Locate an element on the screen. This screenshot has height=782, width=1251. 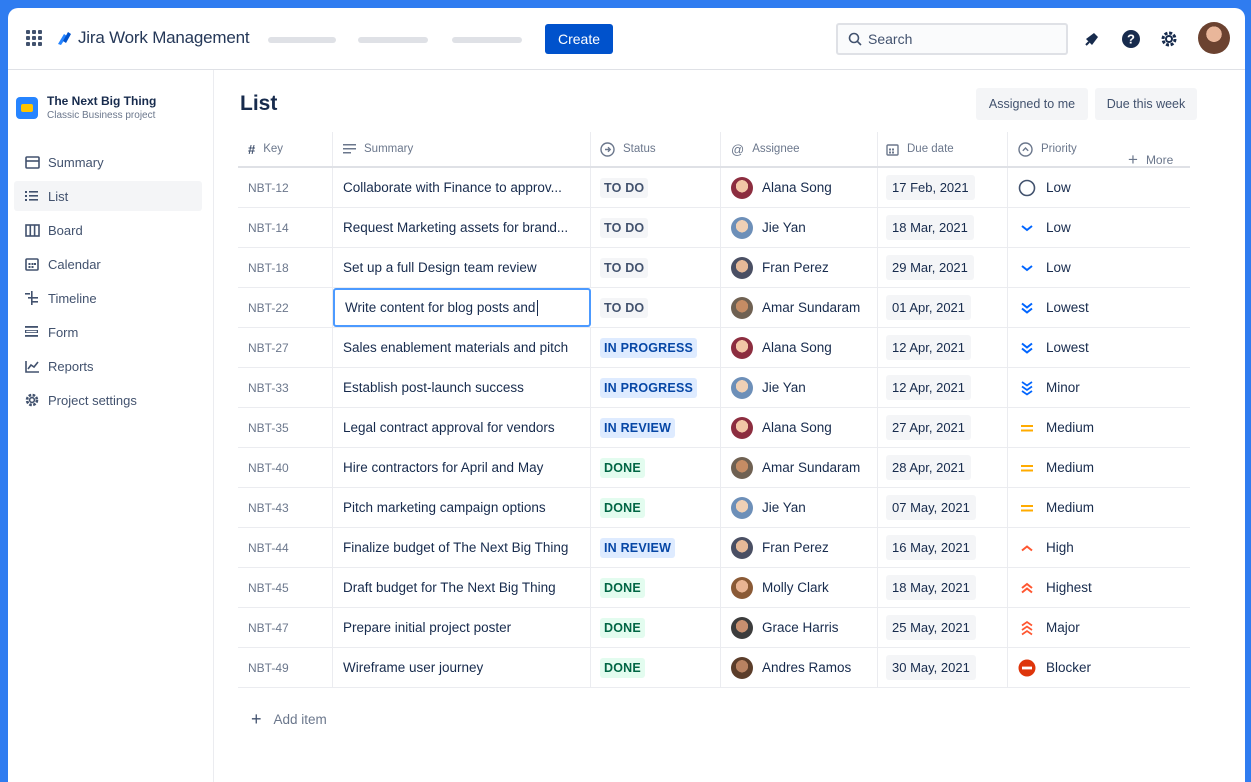
issue-key: NBT-22 is located at coordinates (268, 308).